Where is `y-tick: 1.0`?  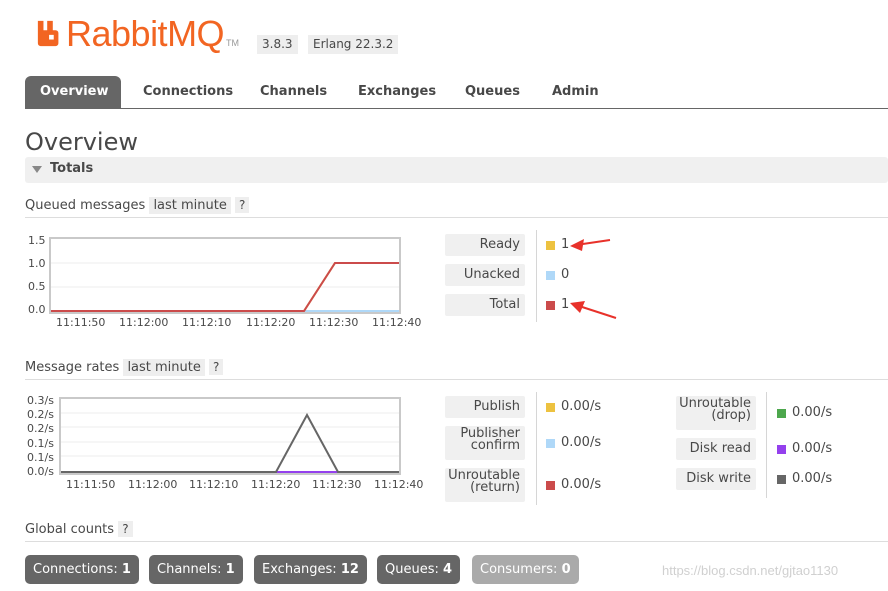 y-tick: 1.0 is located at coordinates (37, 263).